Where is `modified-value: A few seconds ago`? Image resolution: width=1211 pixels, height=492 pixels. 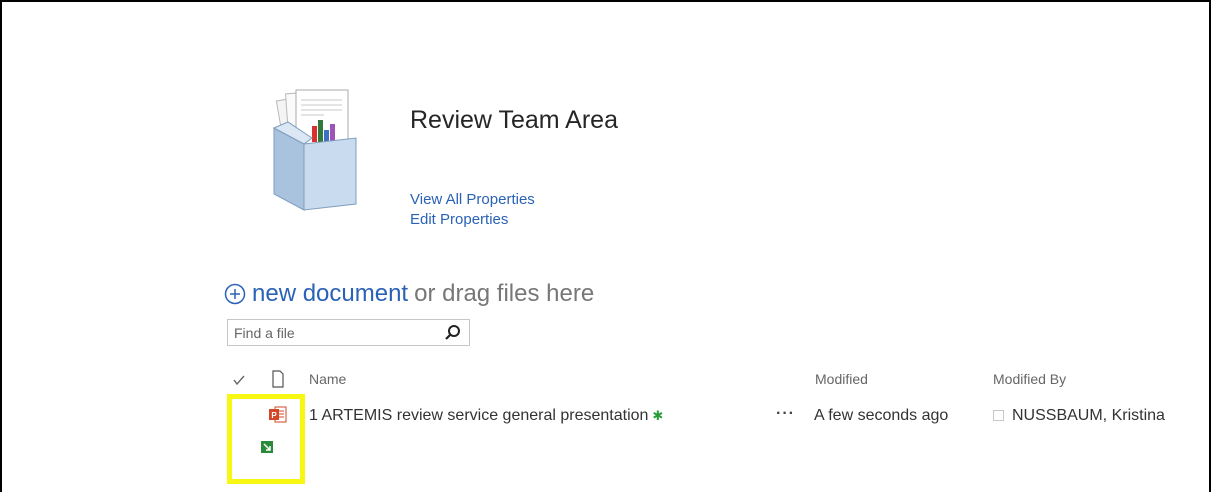
modified-value: A few seconds ago is located at coordinates (881, 415).